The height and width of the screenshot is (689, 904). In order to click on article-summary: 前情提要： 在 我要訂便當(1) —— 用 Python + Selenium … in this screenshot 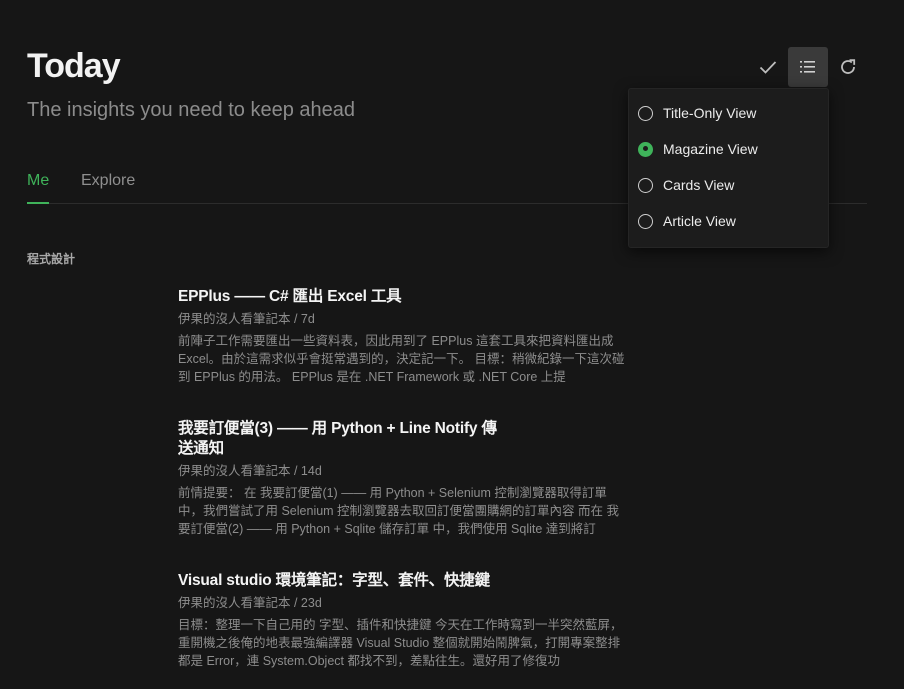, I will do `click(399, 511)`.